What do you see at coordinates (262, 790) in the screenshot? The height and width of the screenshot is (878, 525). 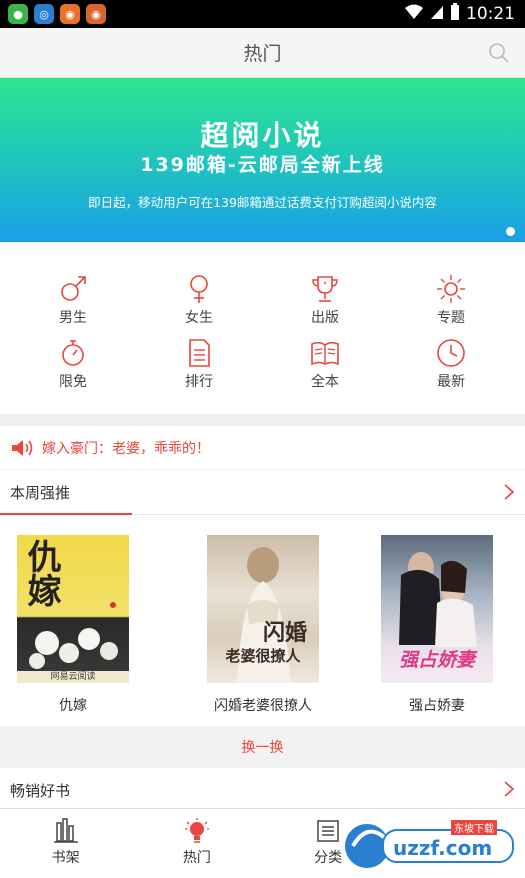 I see `bestsellers-section-header: 畅销好书` at bounding box center [262, 790].